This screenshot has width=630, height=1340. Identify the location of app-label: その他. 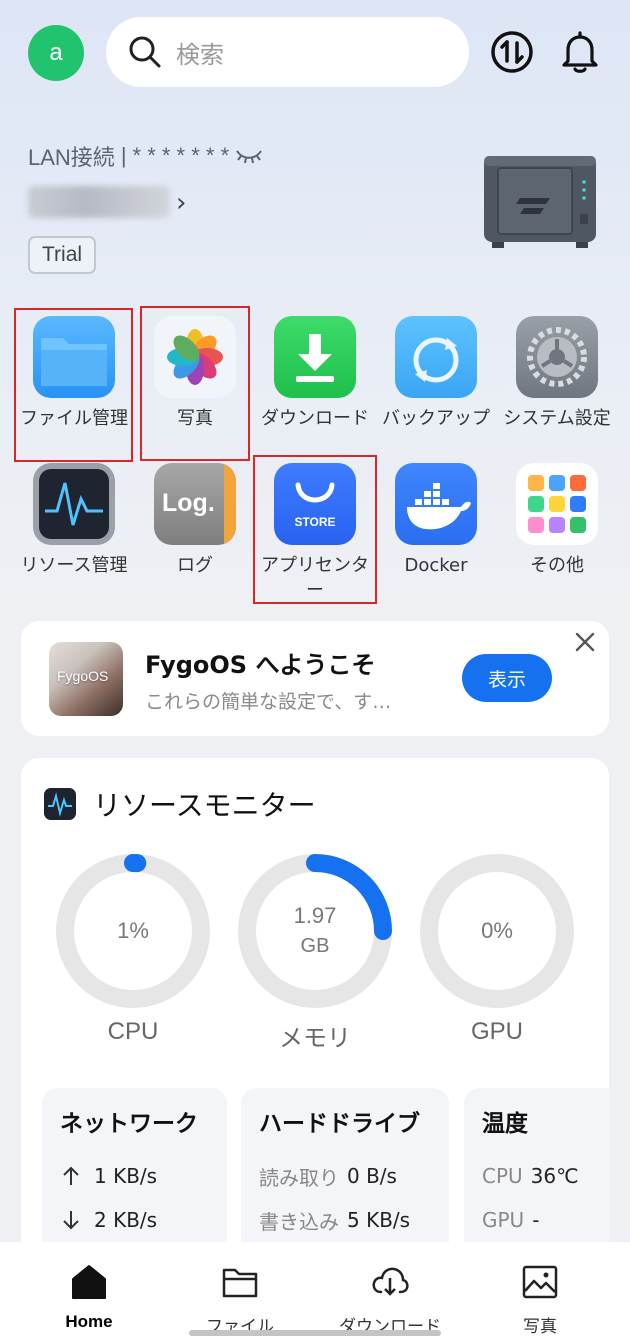
(557, 565).